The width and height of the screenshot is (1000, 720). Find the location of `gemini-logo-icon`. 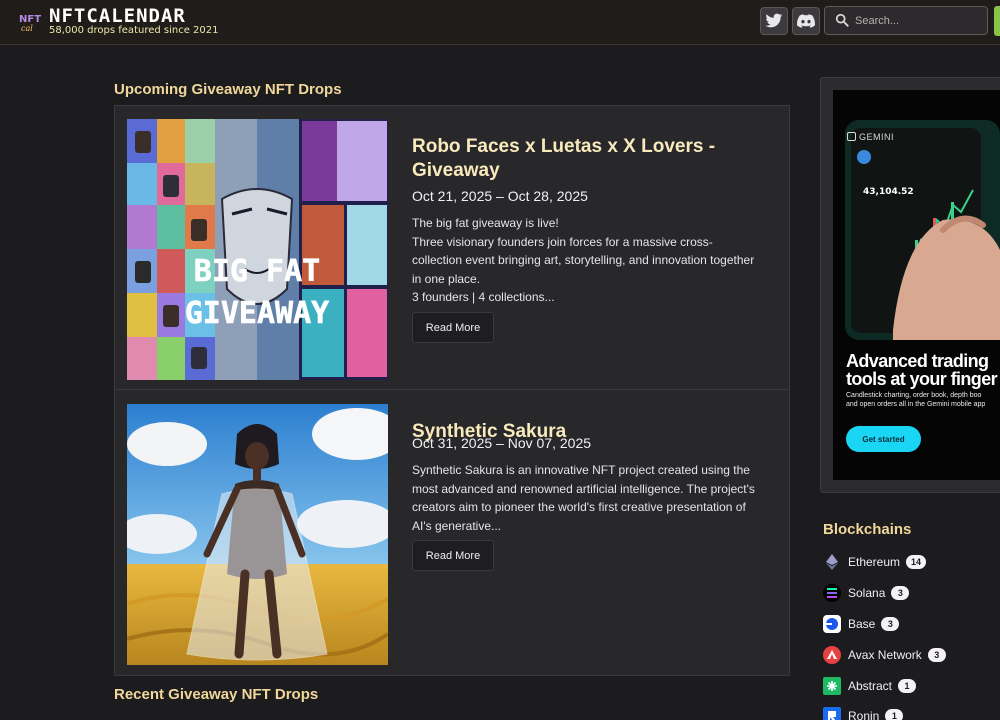

gemini-logo-icon is located at coordinates (851, 136).